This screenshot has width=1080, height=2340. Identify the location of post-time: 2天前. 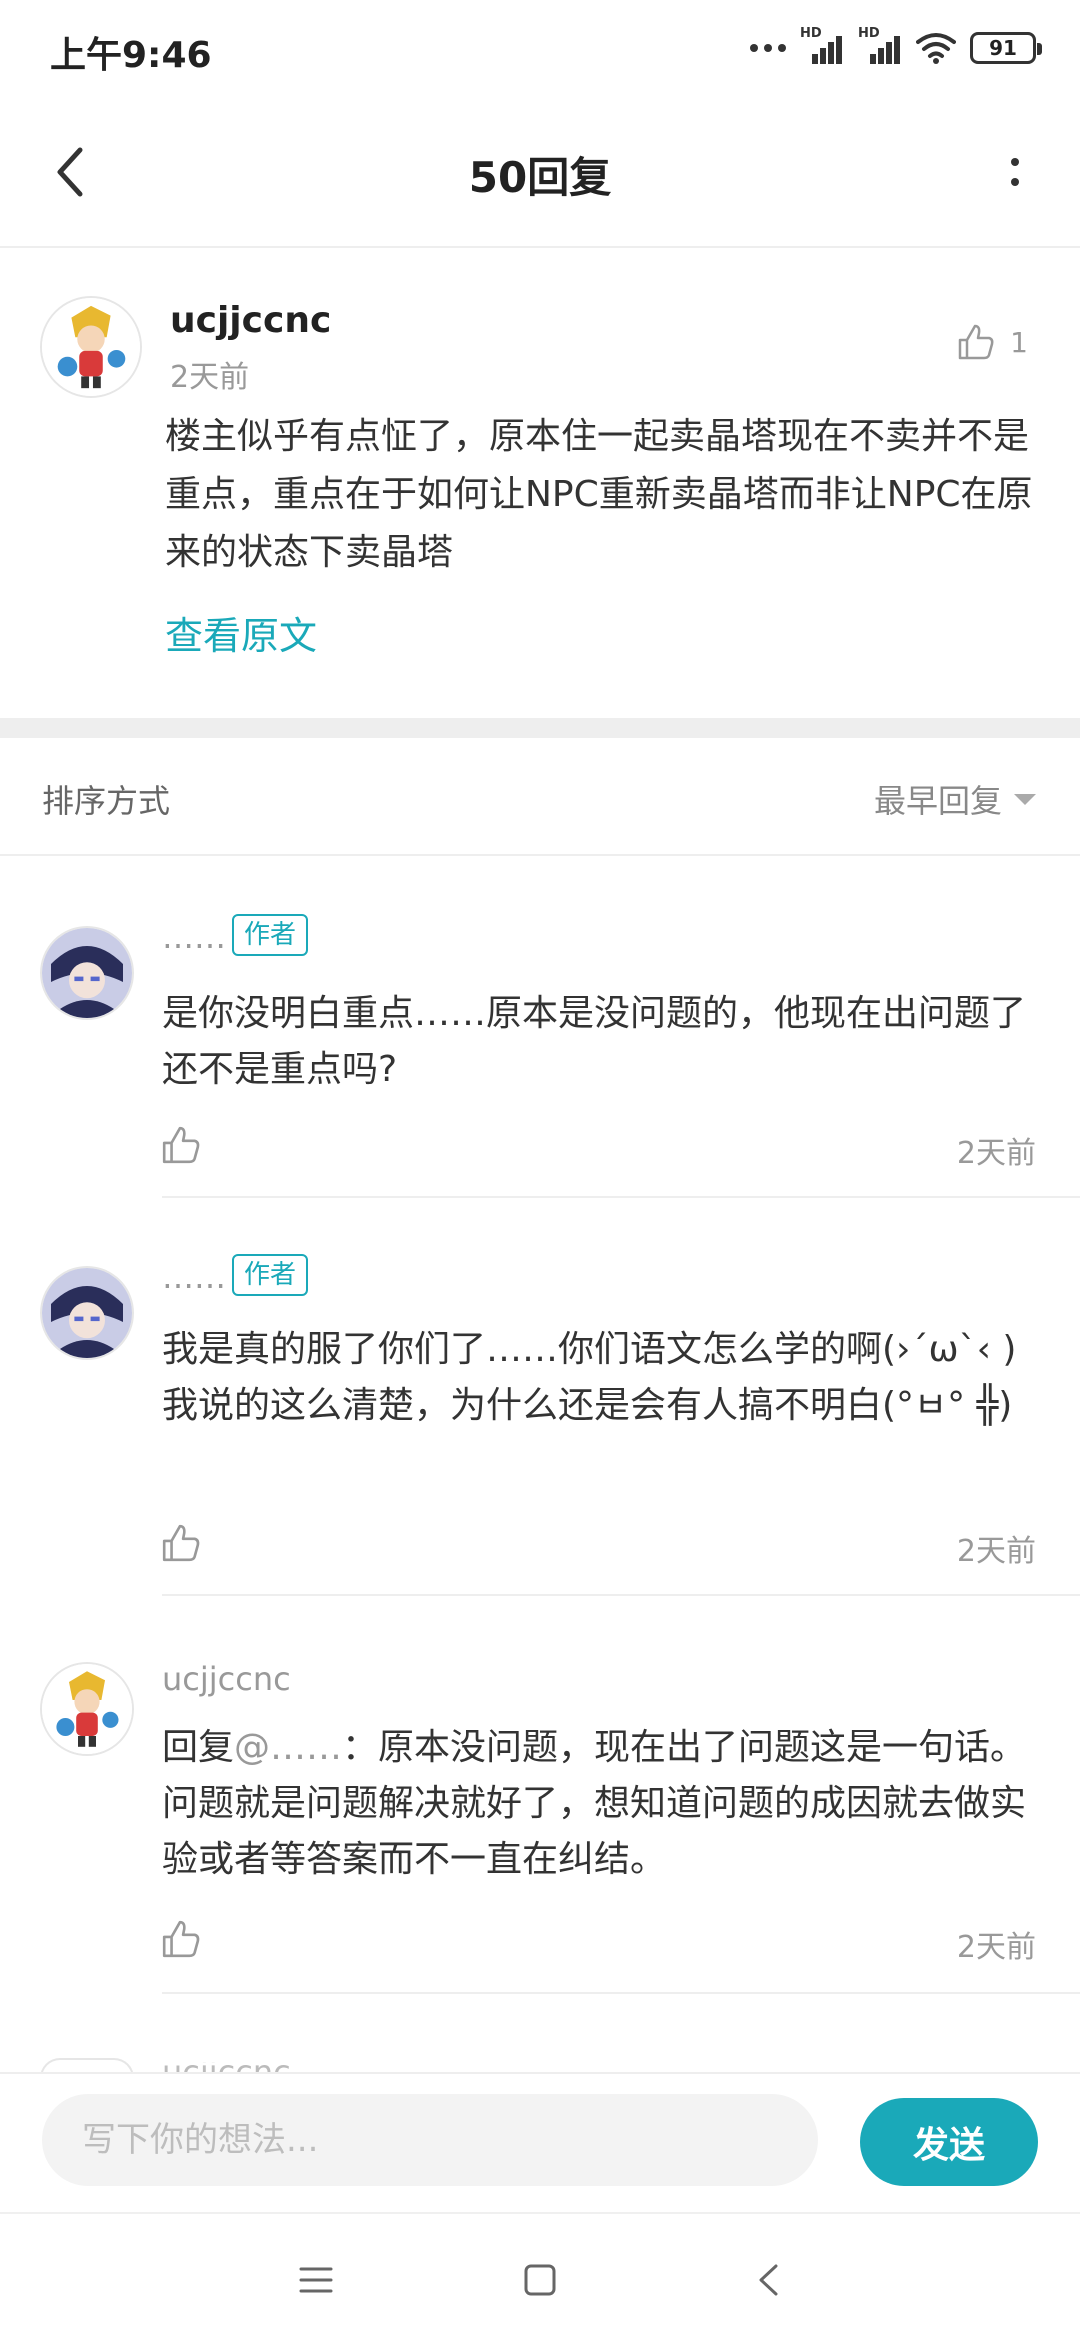
(210, 377).